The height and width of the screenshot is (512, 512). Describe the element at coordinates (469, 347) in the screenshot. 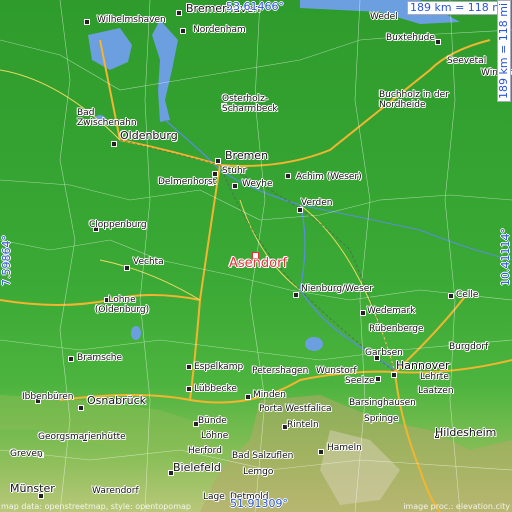

I see `place-label: Burgdorf` at that location.